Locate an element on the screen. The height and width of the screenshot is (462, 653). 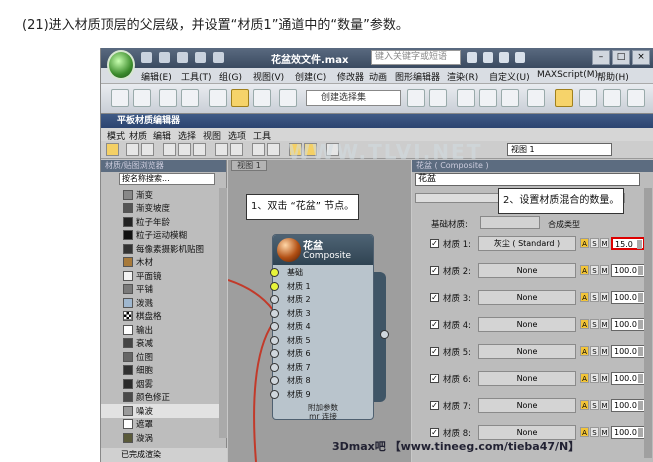
render-teapot-icon is located at coordinates (636, 98).